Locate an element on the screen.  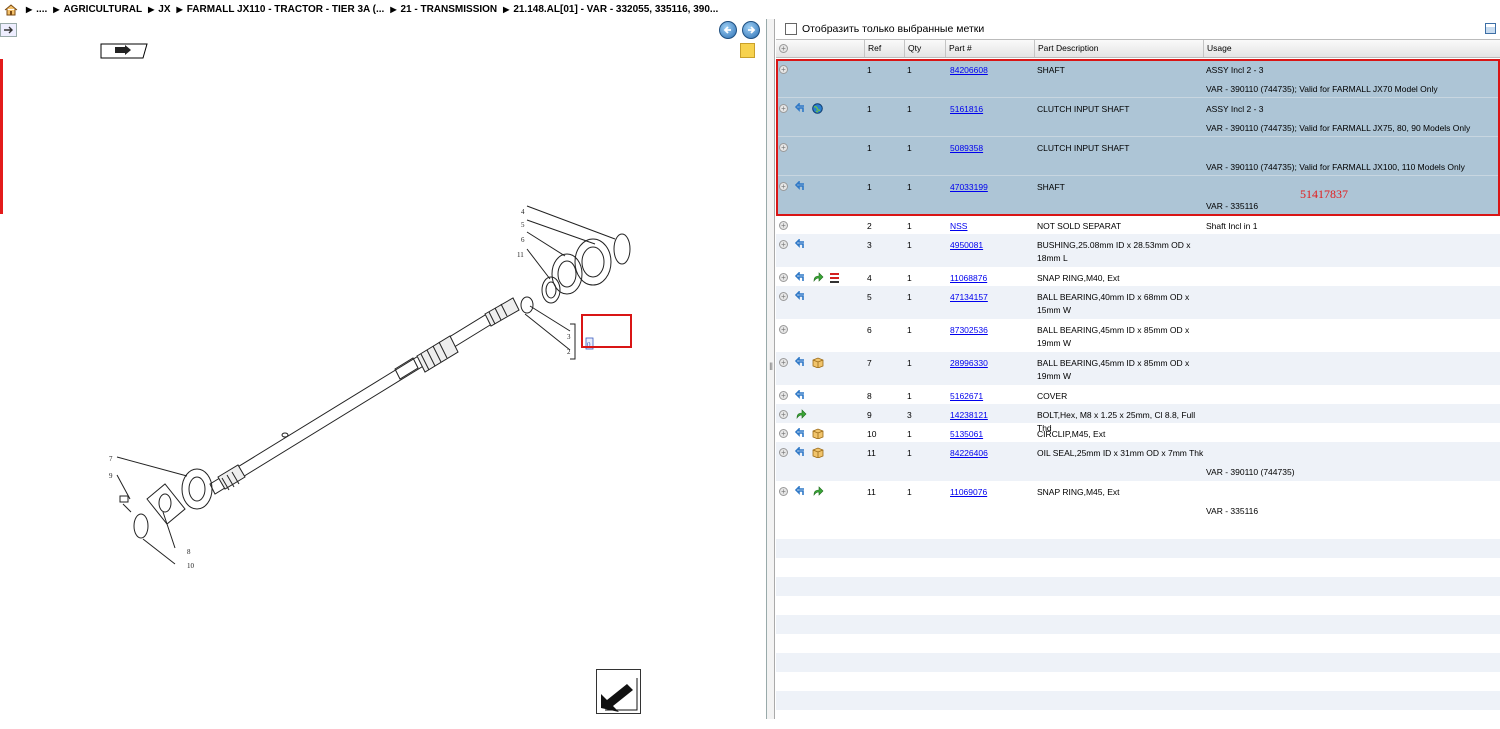
usage-cell: VAR - 390110 (744735) is located at coordinates (1250, 472).